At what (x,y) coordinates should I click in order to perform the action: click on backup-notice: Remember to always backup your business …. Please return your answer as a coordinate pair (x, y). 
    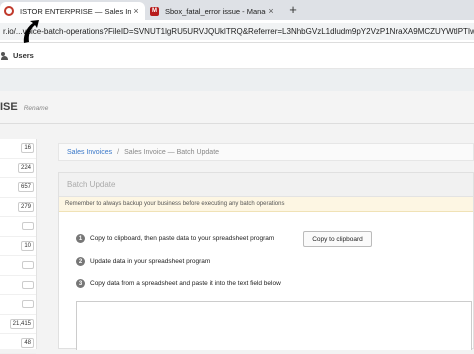
    Looking at the image, I should click on (266, 204).